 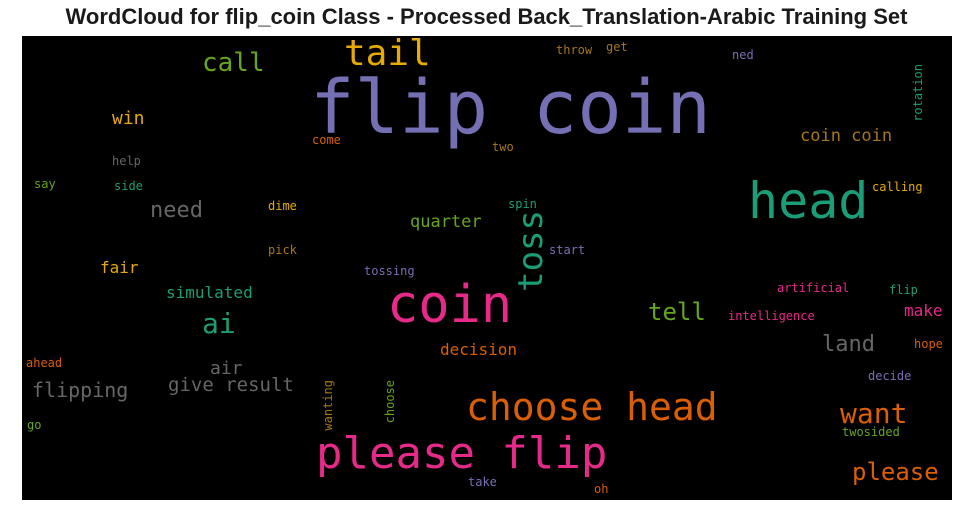 I want to click on word-air: air, so click(x=226, y=368).